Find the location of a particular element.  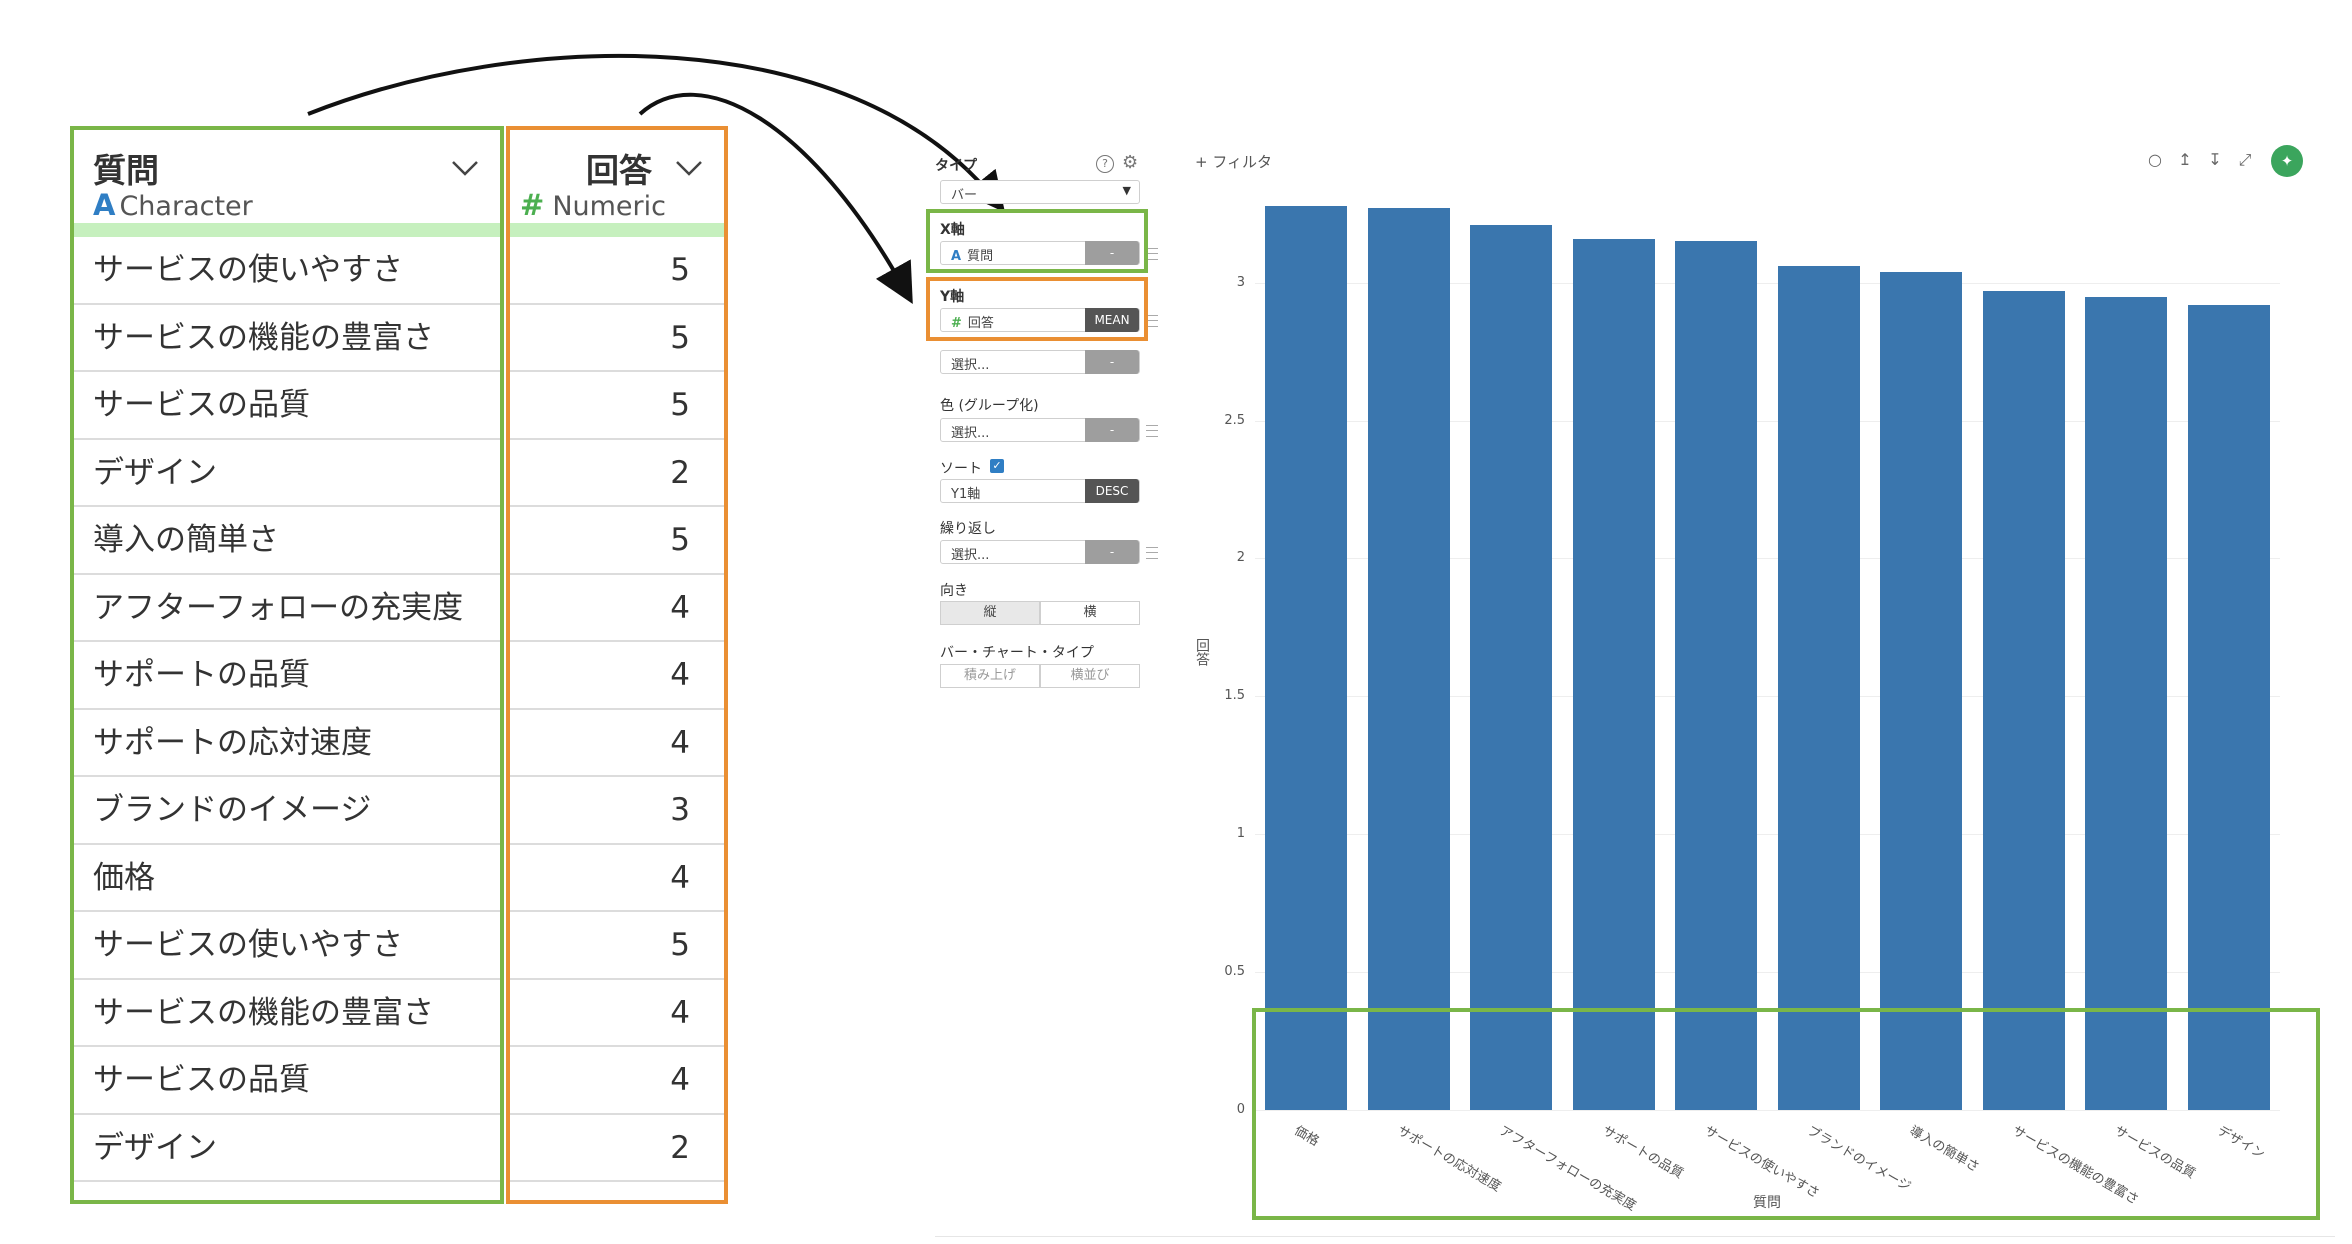

y2-axis-aggregate-button: - is located at coordinates (1112, 362).